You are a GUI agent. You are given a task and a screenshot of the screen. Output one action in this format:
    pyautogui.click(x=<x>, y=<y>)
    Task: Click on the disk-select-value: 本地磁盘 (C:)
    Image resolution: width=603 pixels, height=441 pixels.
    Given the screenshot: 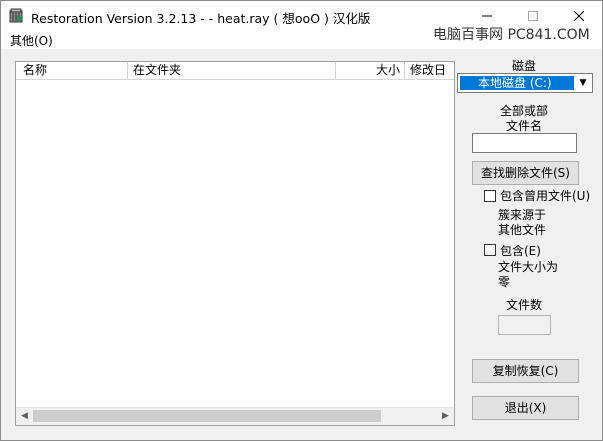 What is the action you would take?
    pyautogui.click(x=517, y=83)
    